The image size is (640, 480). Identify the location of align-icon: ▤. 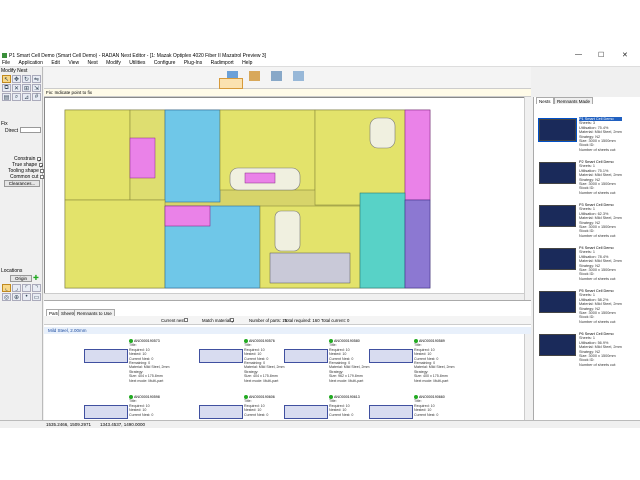
(6, 97).